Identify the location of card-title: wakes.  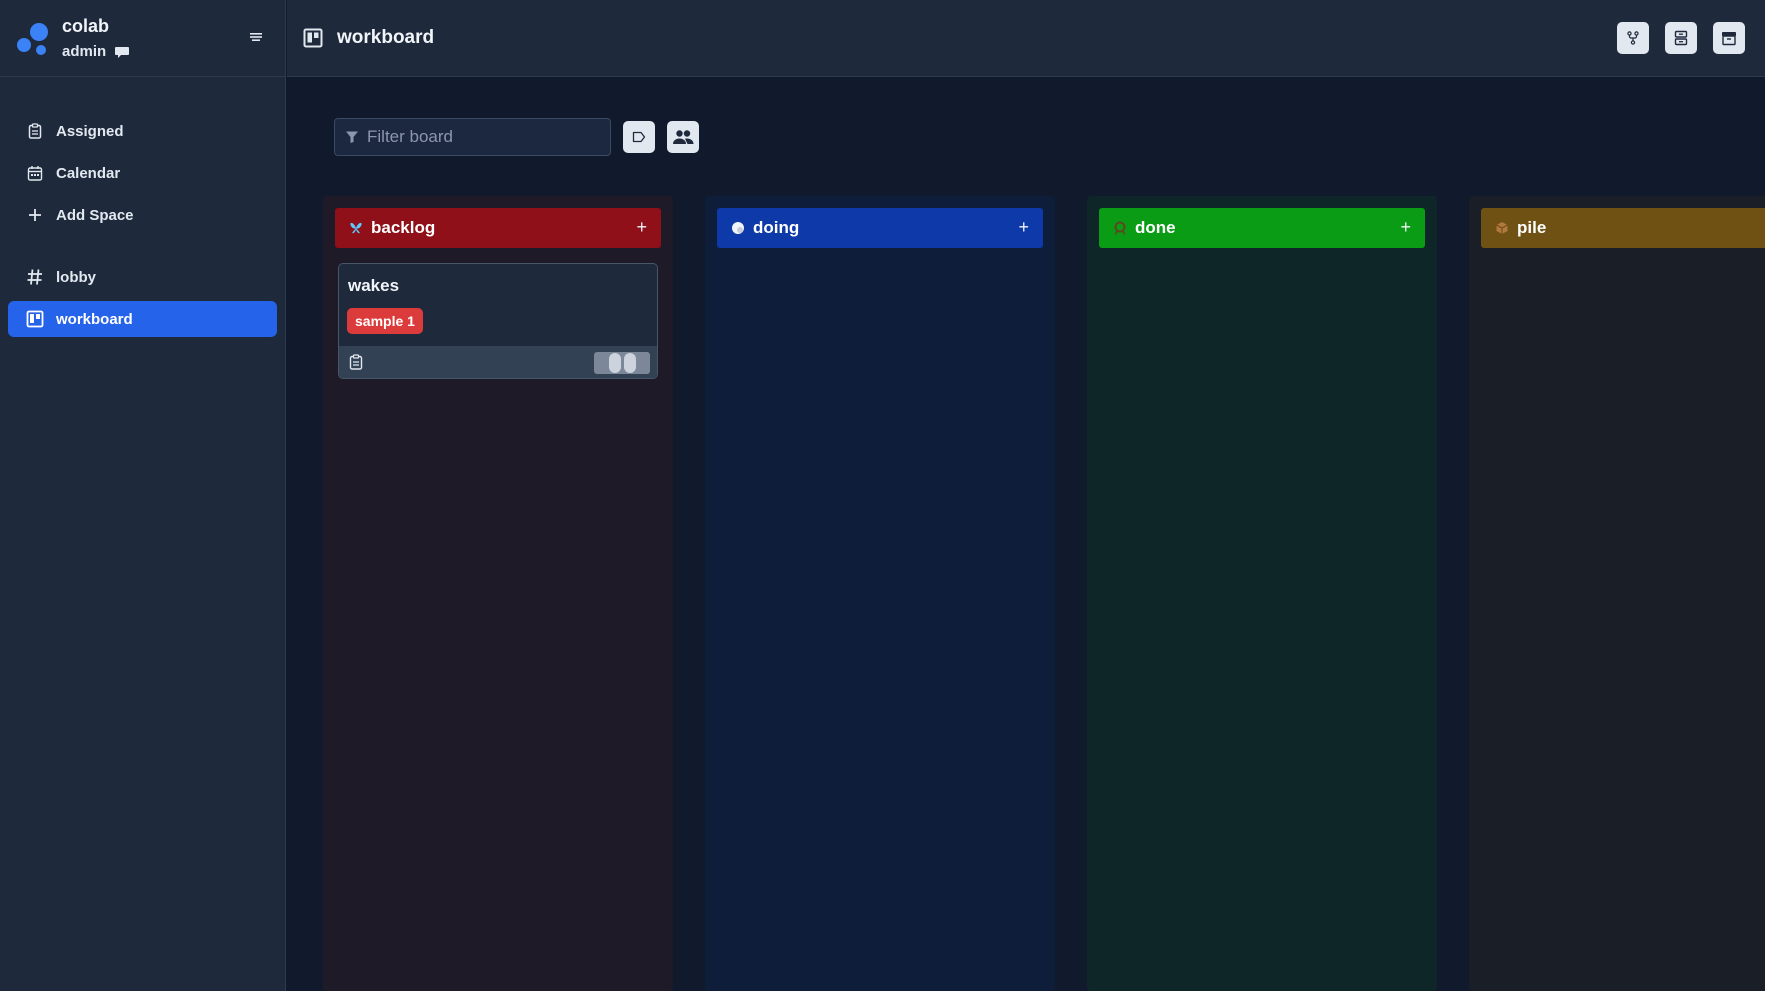
(374, 285).